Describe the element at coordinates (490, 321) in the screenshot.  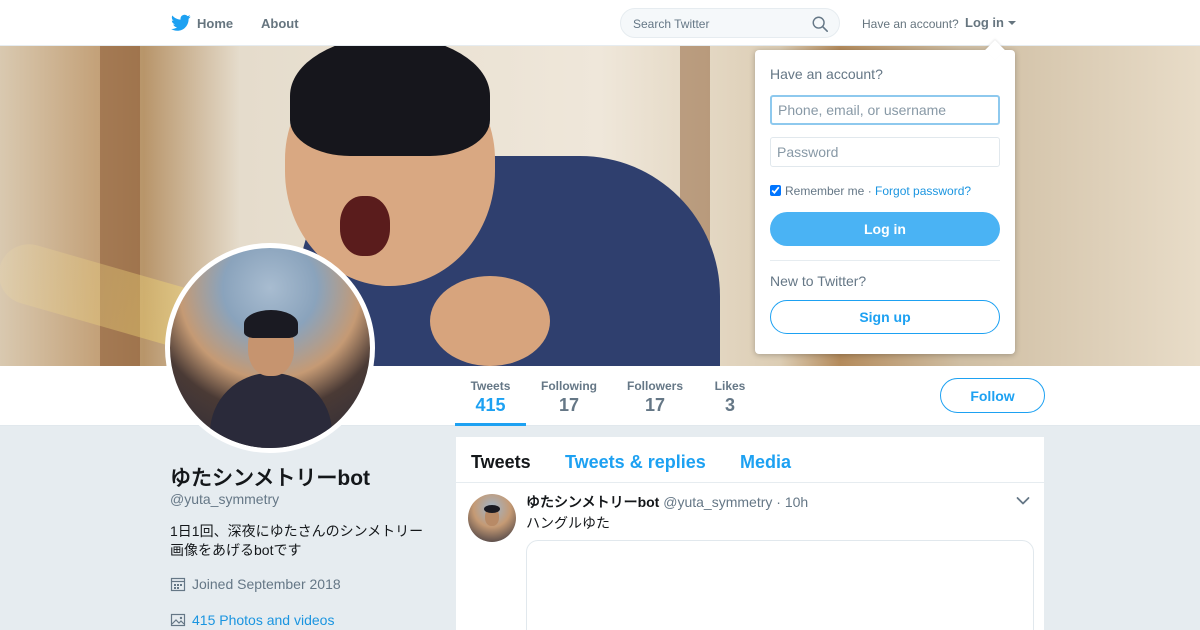
I see `banner-arm` at that location.